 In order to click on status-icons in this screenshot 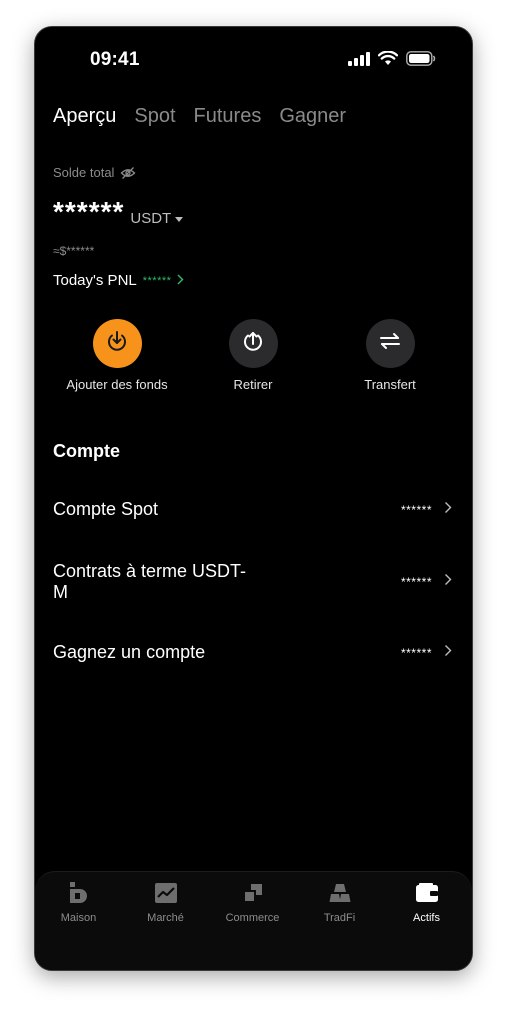, I will do `click(392, 60)`.